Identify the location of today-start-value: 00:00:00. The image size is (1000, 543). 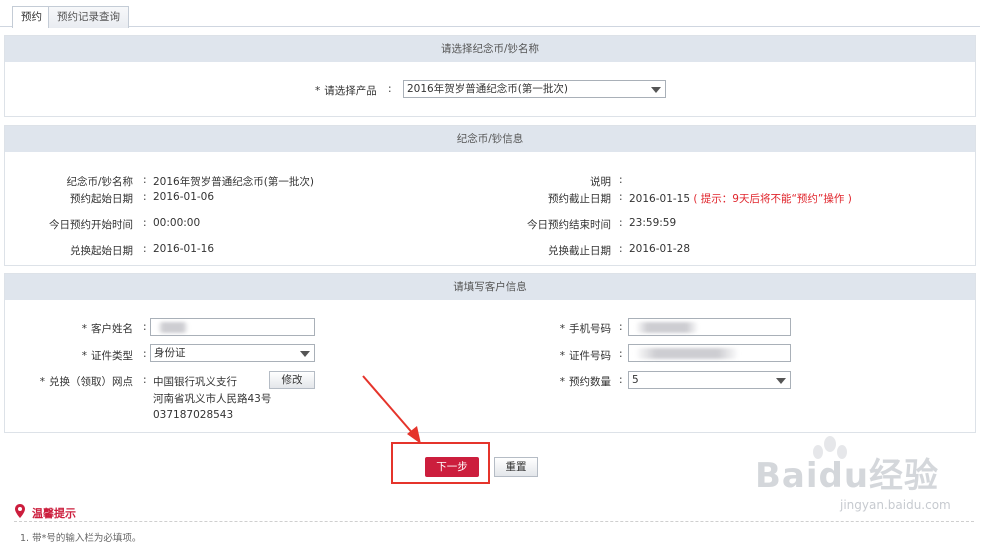
(177, 223).